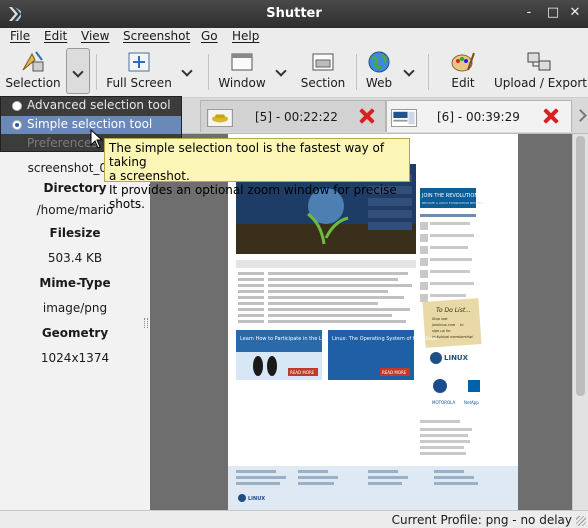 This screenshot has height=528, width=588. I want to click on selection-dropdown-button, so click(78, 71).